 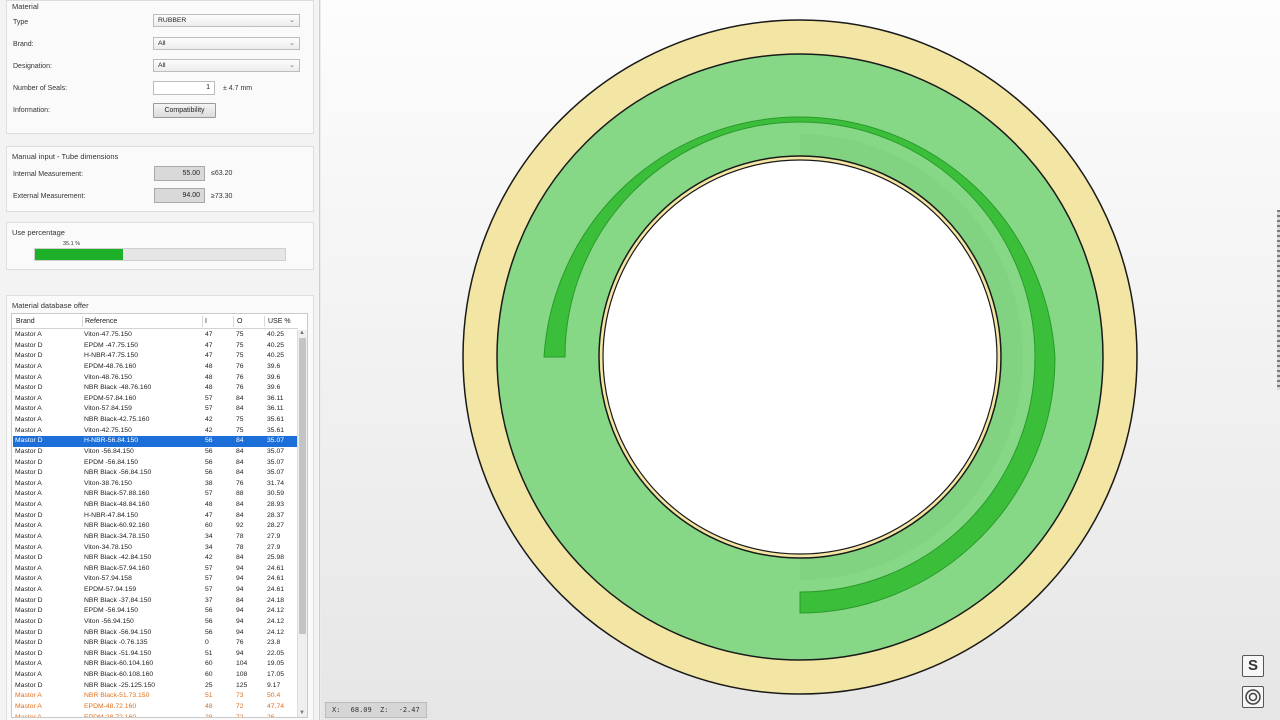 What do you see at coordinates (155, 505) in the screenshot?
I see `table-row: Mastor A NBR Black-48.84.160 48 84 28.93` at bounding box center [155, 505].